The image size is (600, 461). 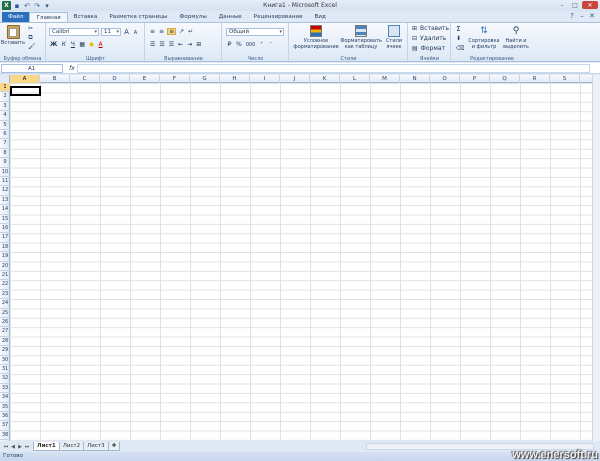 What do you see at coordinates (180, 44) in the screenshot?
I see `decrease-indent-icon: ⇤` at bounding box center [180, 44].